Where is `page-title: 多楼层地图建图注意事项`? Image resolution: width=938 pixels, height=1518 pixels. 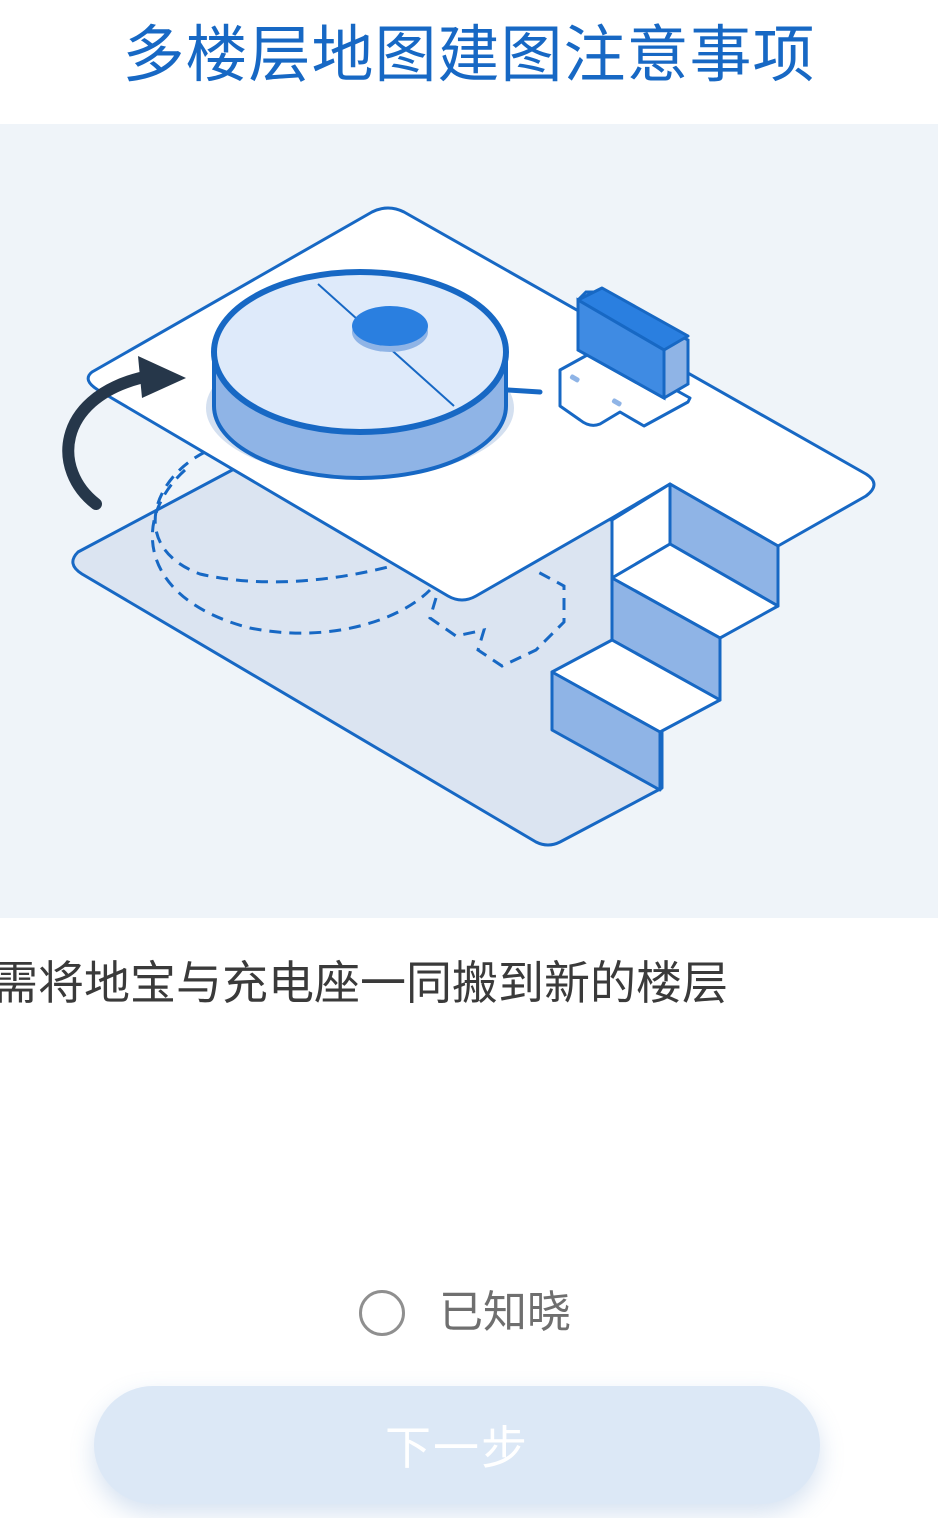
page-title: 多楼层地图建图注意事项 is located at coordinates (469, 54).